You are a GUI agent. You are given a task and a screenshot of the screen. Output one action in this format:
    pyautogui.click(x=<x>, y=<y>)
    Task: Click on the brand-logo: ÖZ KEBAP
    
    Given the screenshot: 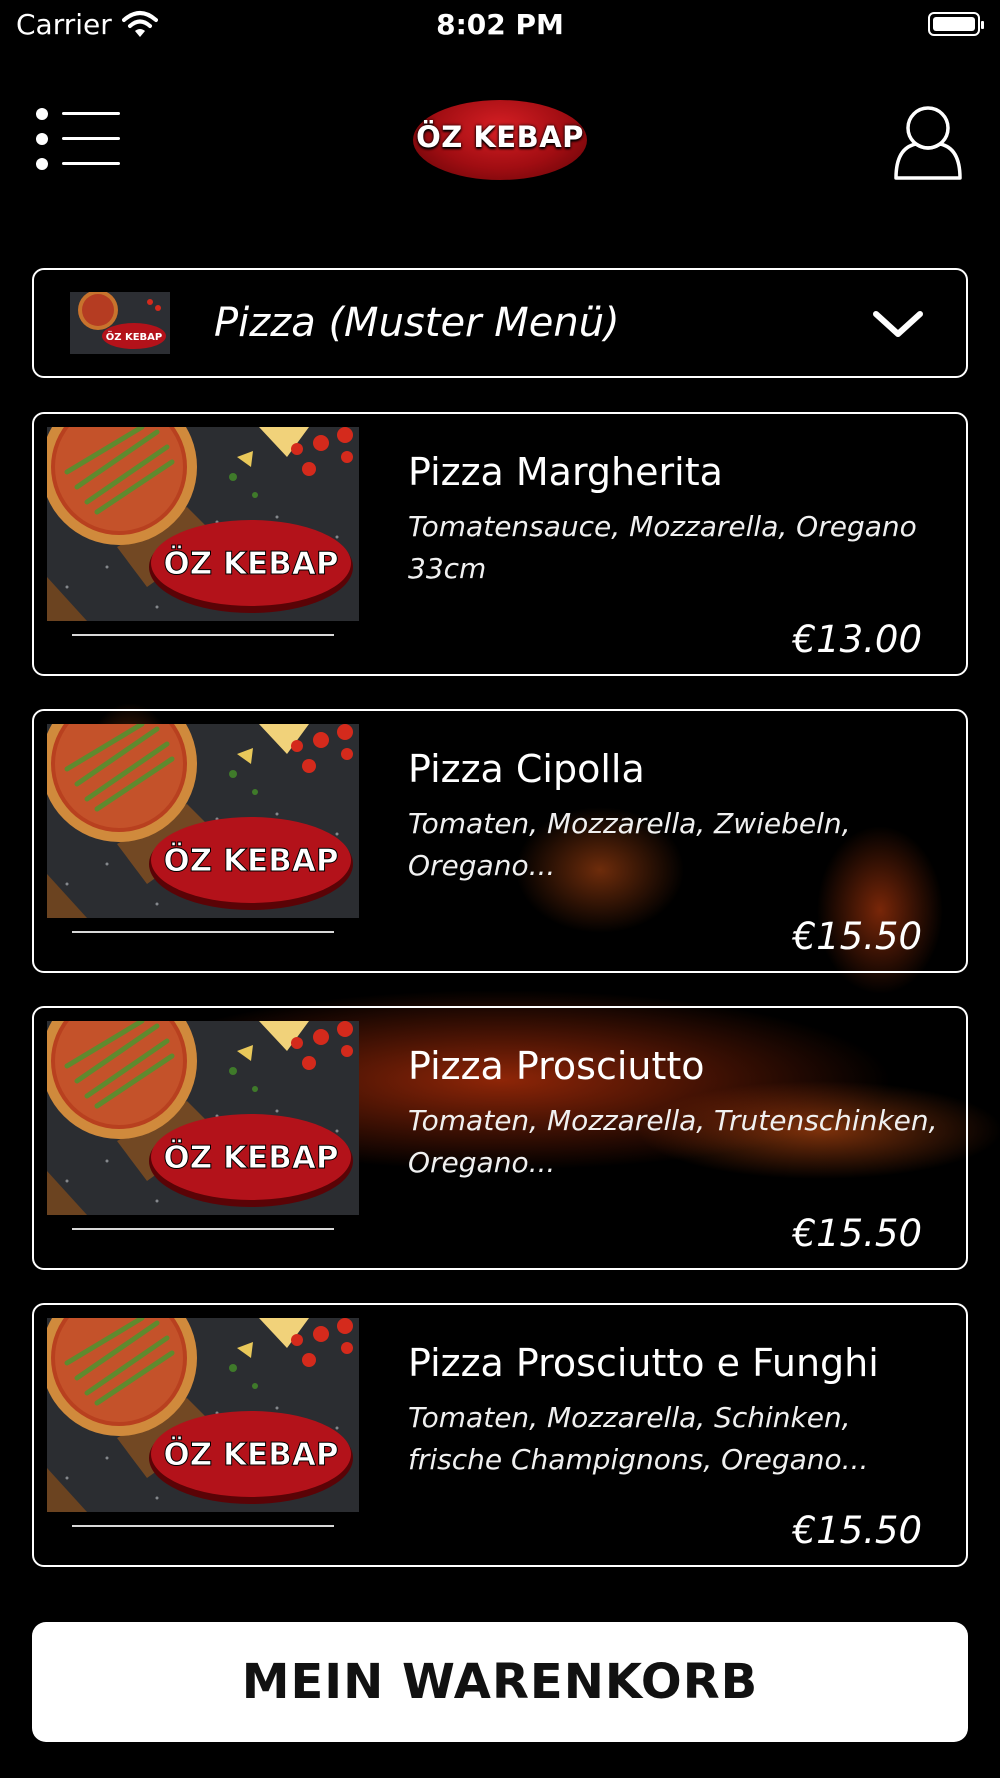 What is the action you would take?
    pyautogui.click(x=500, y=140)
    